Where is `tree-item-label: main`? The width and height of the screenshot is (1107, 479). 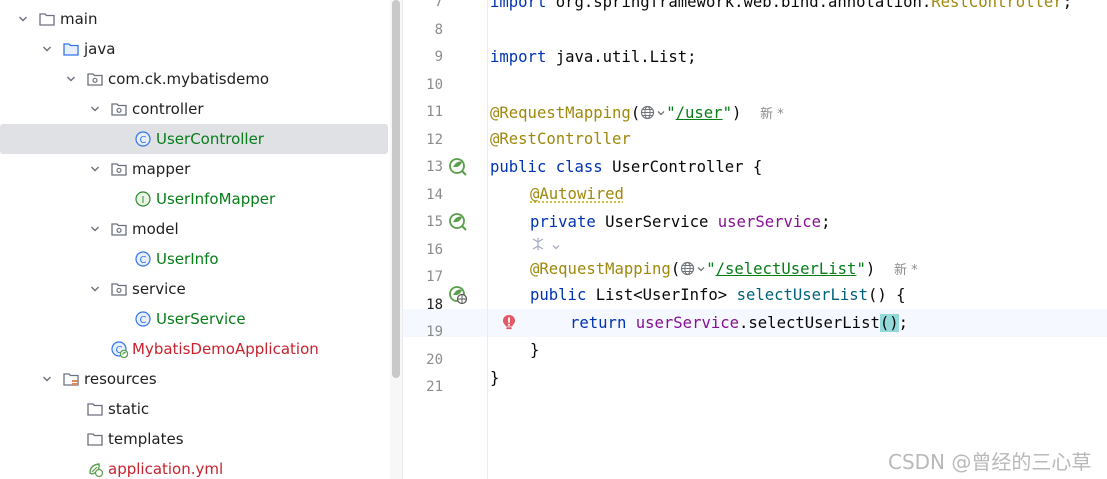 tree-item-label: main is located at coordinates (79, 19).